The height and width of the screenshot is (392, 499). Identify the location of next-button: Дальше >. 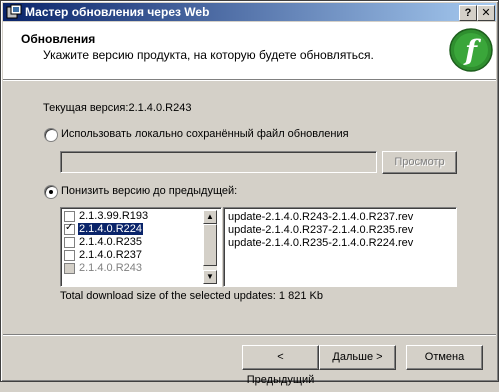
(357, 357).